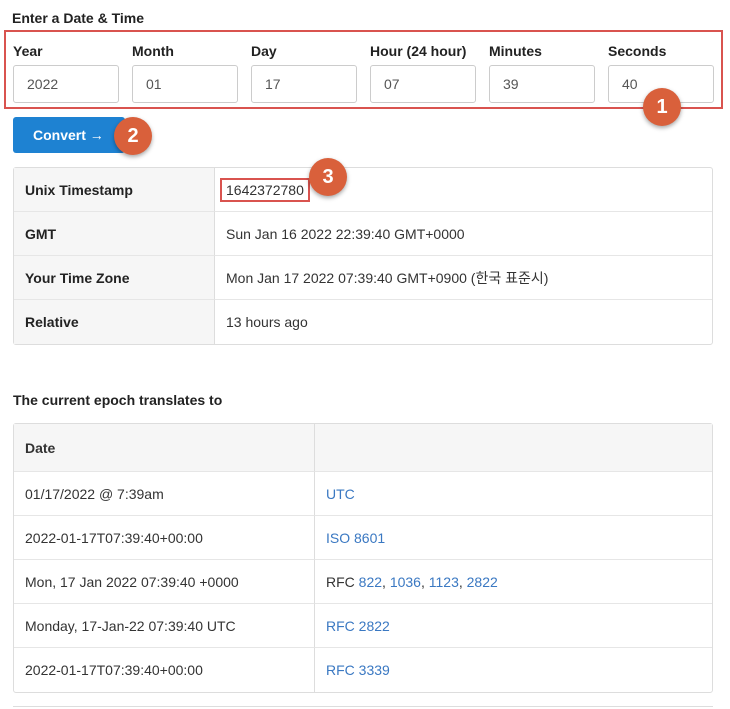 Image resolution: width=730 pixels, height=709 pixels. What do you see at coordinates (662, 107) in the screenshot?
I see `annotation-badge-1: 1` at bounding box center [662, 107].